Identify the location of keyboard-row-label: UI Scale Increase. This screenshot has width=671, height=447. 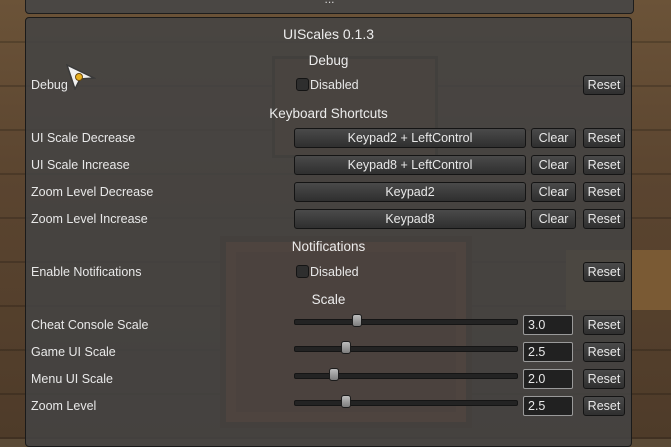
(80, 165).